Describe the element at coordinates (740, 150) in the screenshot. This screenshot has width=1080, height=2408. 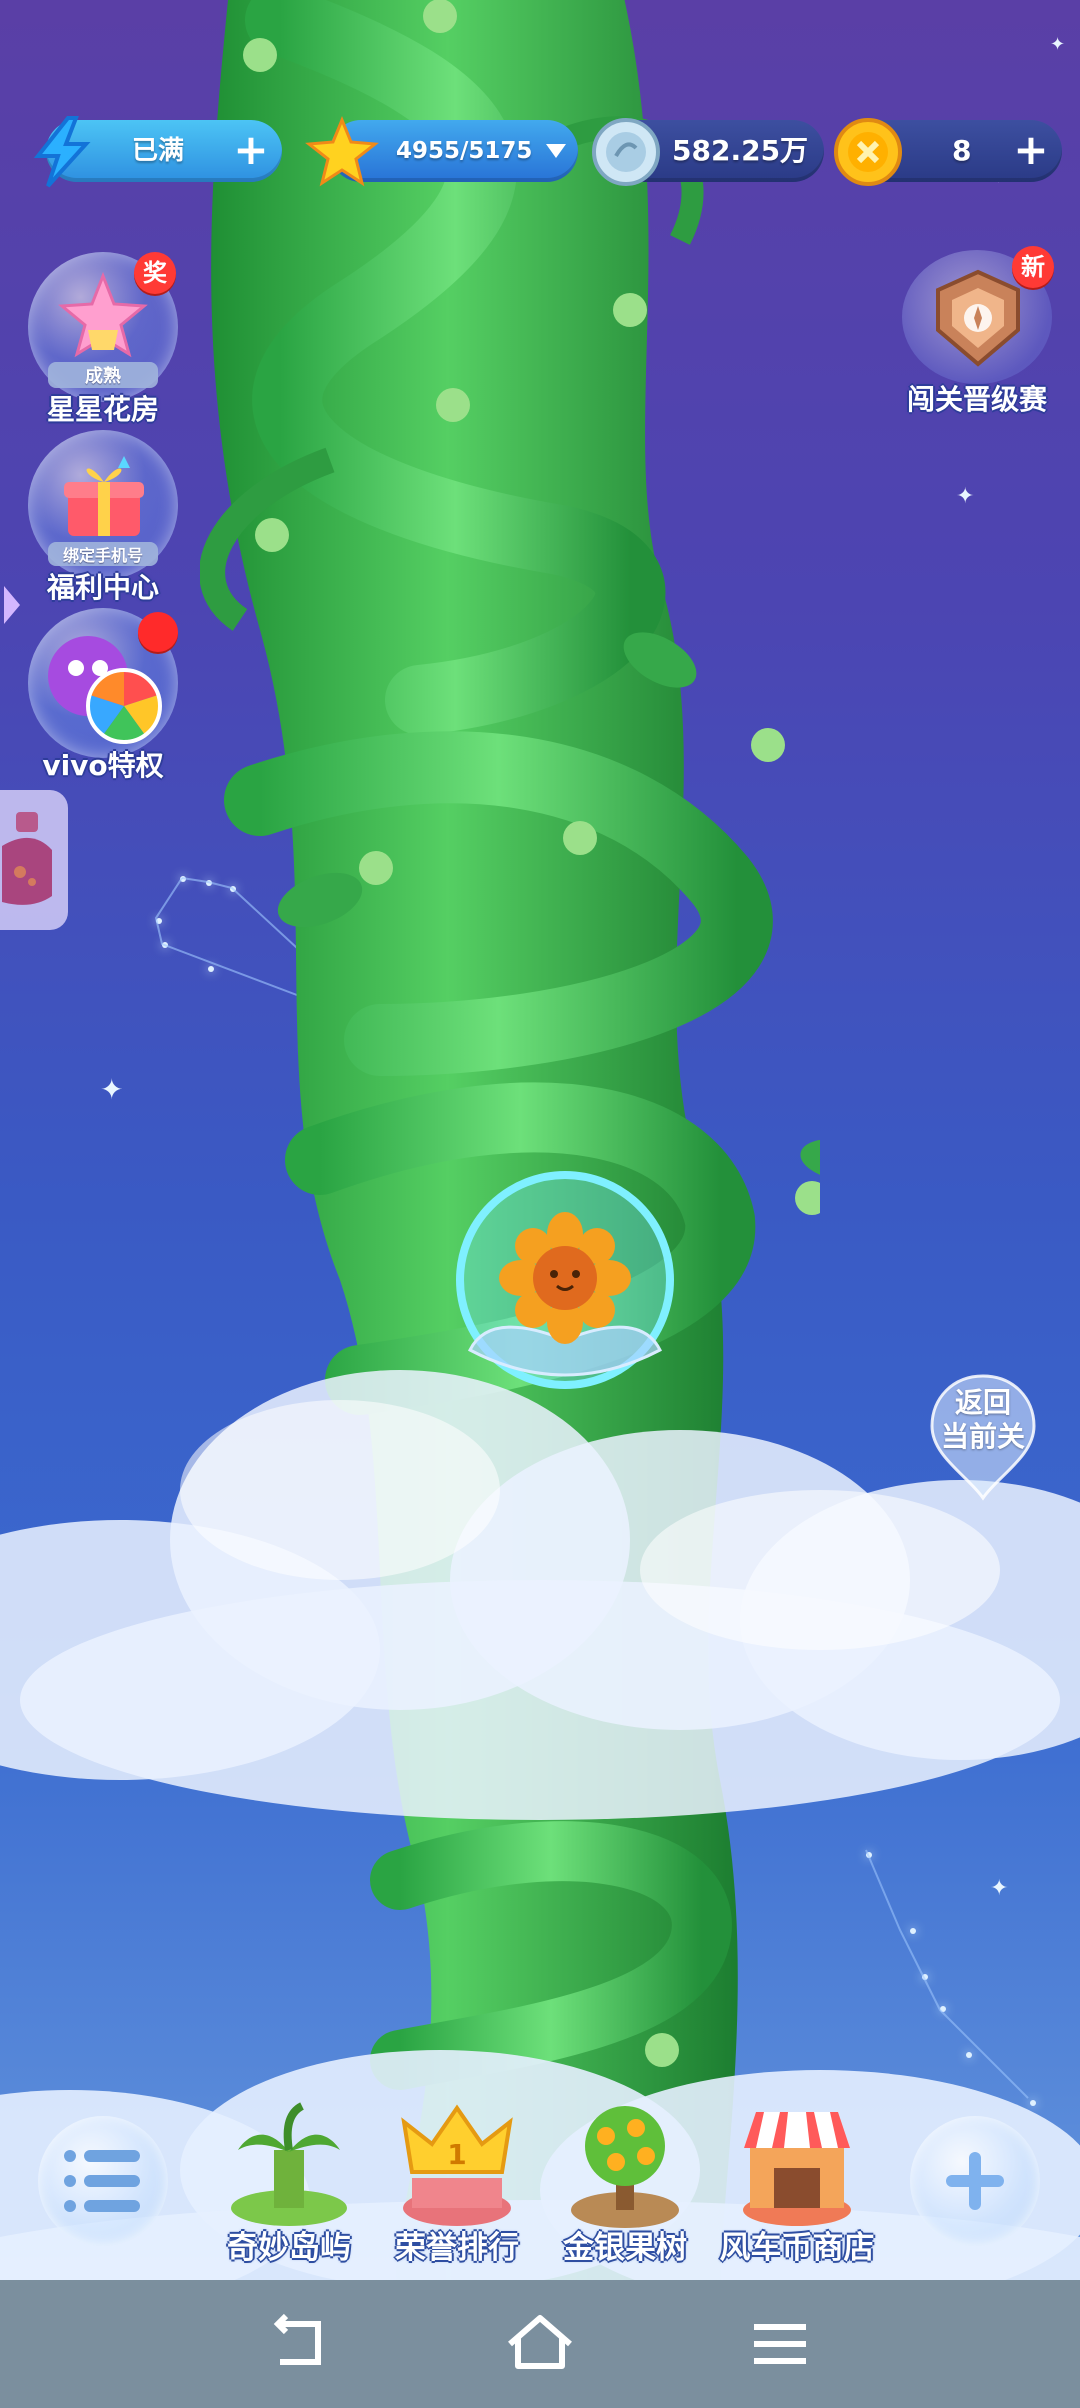
I see `silver-coin-value: 582.25万` at that location.